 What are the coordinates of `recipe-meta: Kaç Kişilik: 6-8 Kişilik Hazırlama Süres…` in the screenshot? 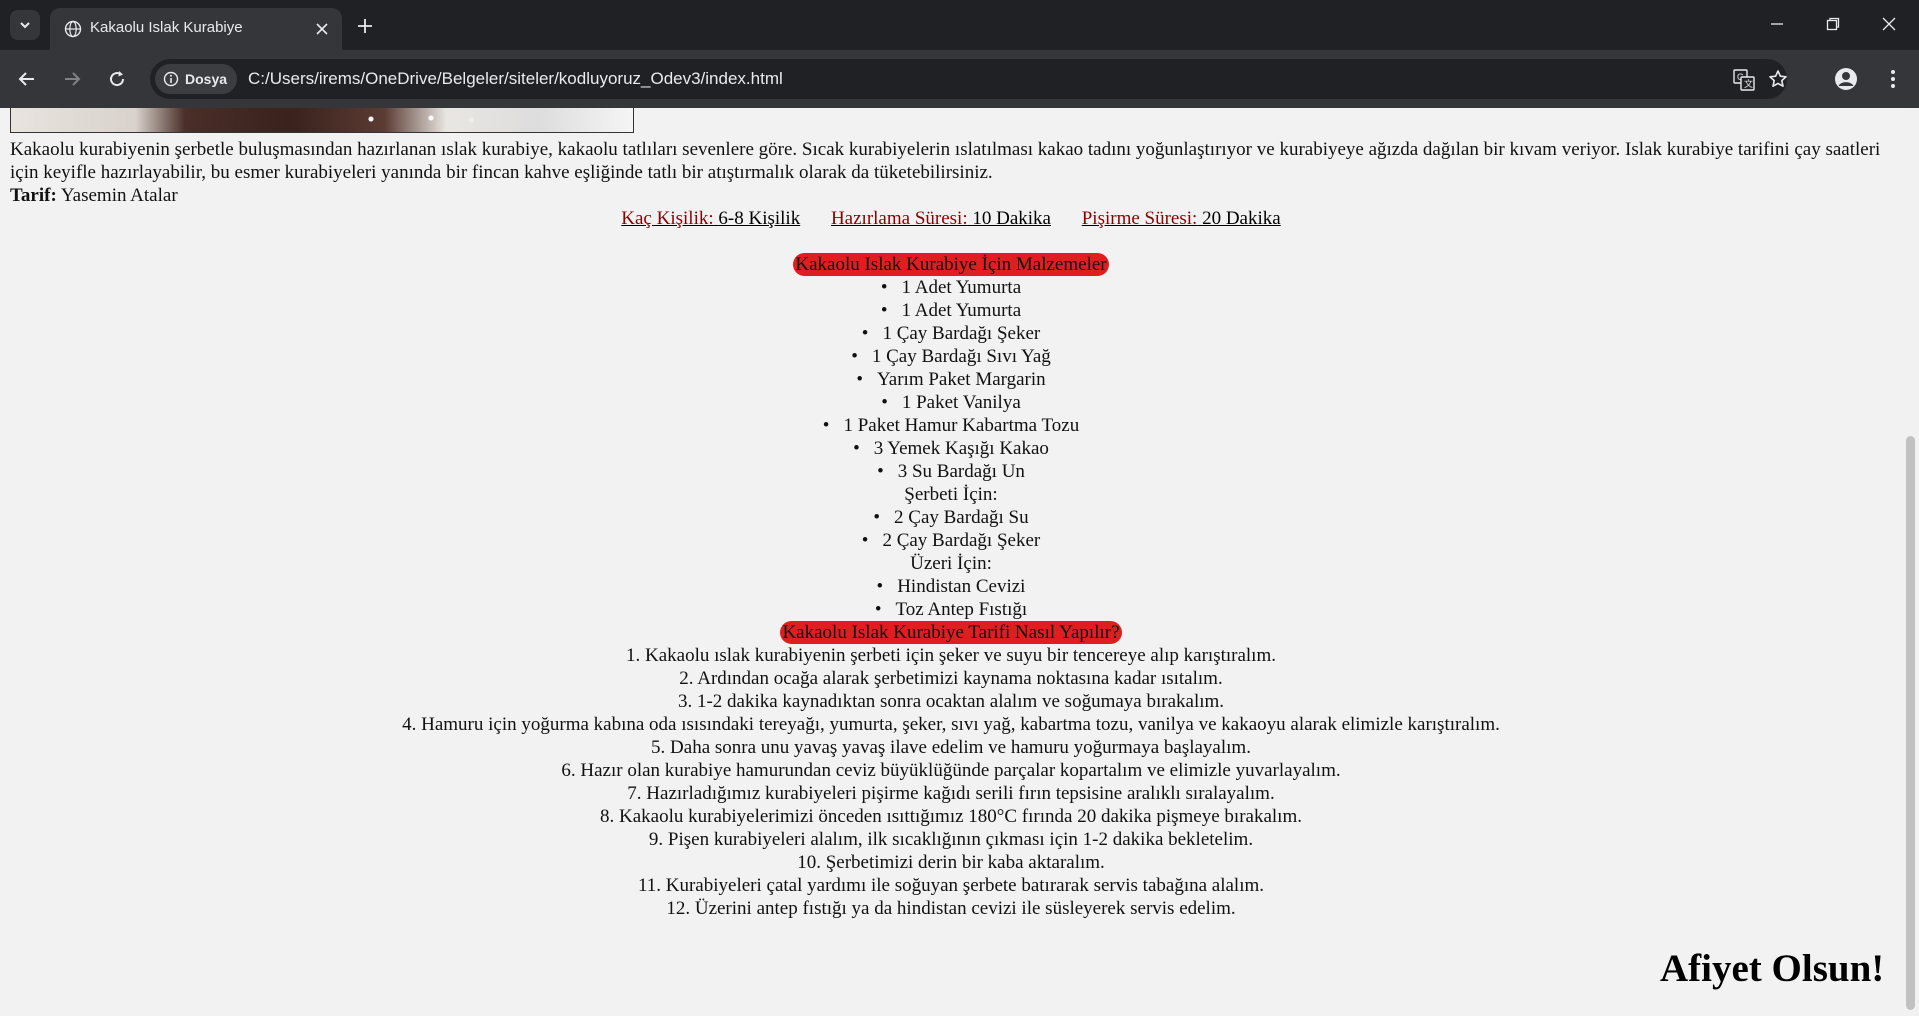 It's located at (951, 218).